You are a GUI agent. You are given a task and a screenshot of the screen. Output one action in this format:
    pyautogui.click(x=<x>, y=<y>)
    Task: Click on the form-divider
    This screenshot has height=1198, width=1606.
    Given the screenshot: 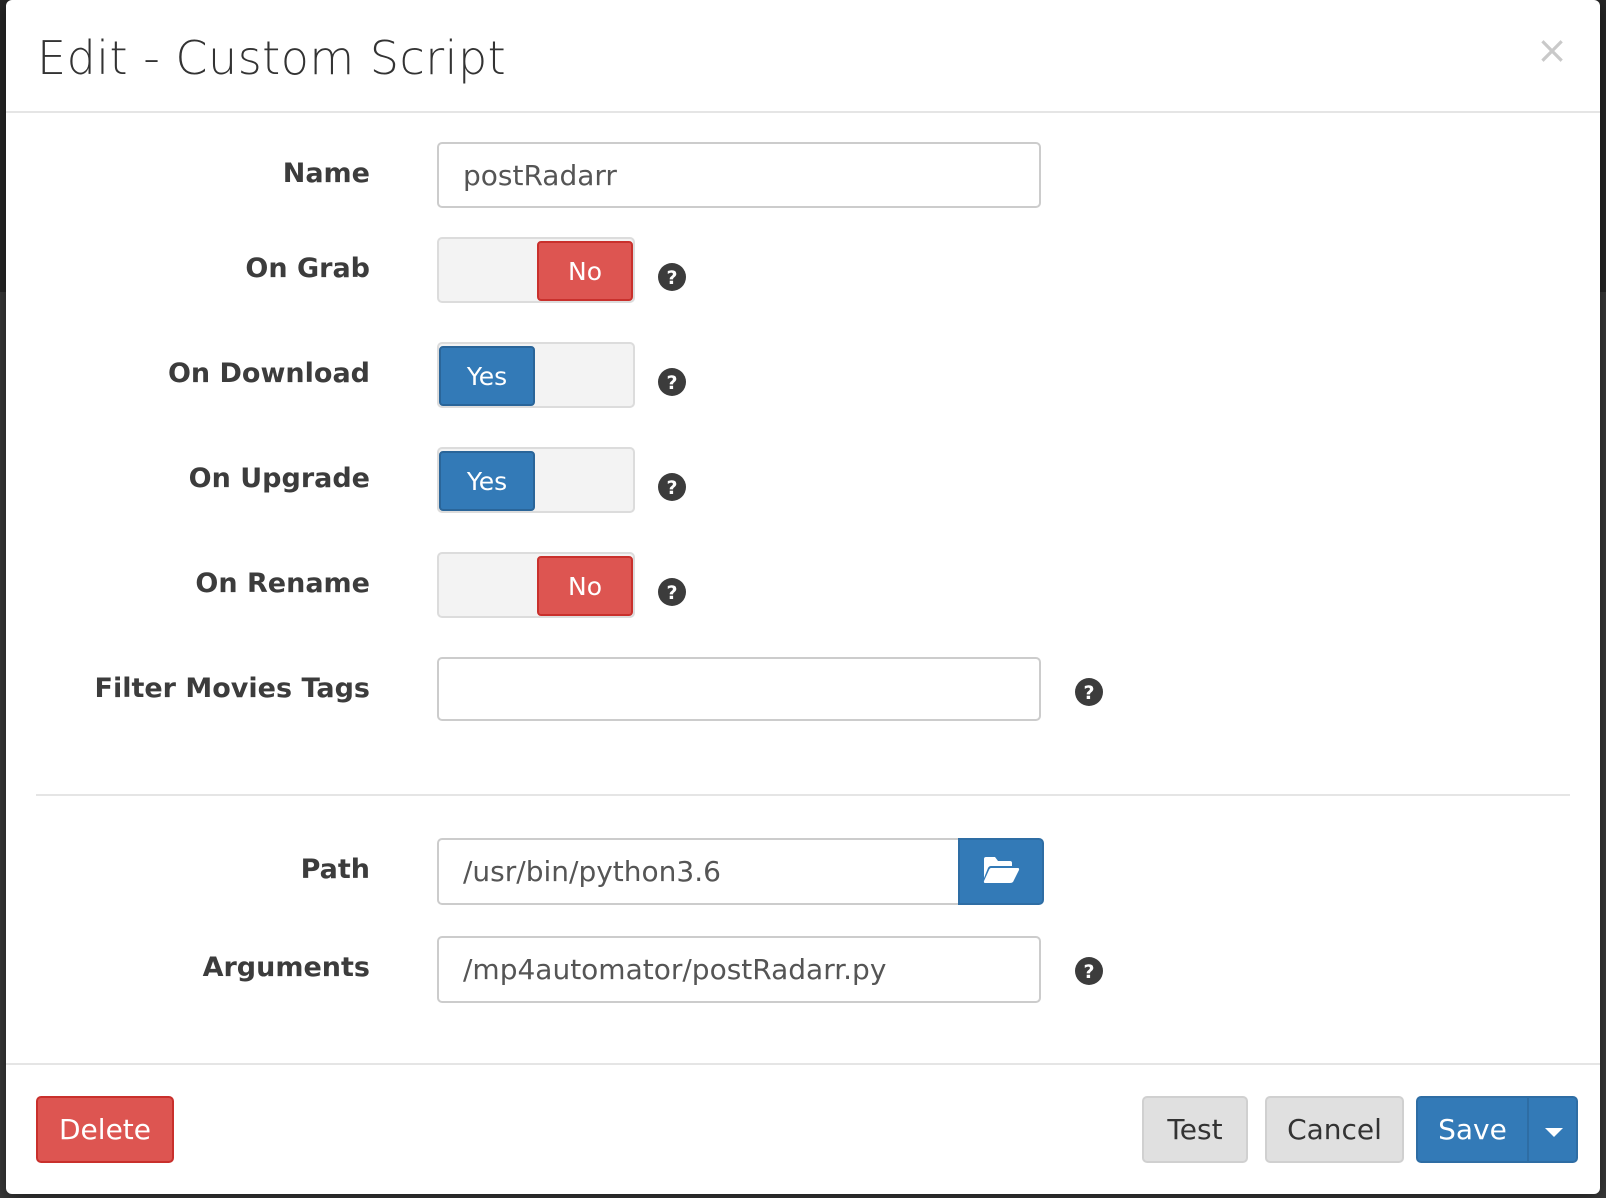 What is the action you would take?
    pyautogui.click(x=803, y=795)
    